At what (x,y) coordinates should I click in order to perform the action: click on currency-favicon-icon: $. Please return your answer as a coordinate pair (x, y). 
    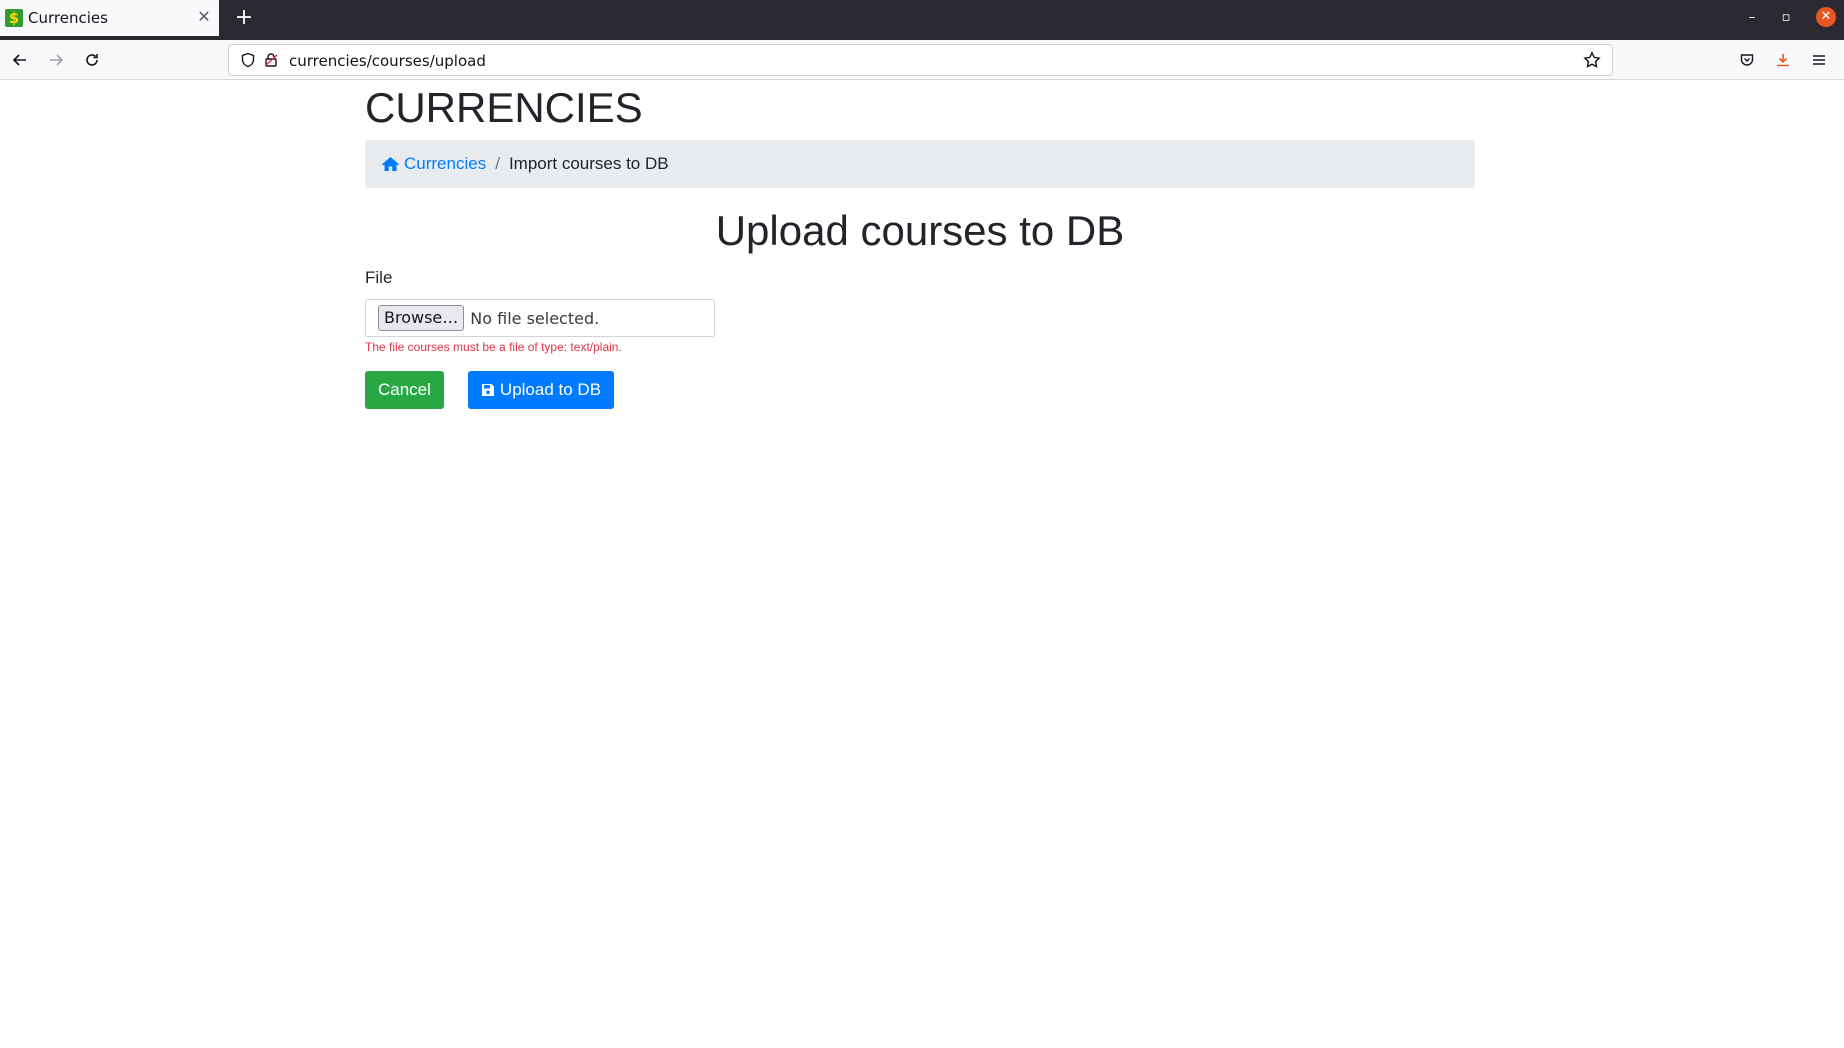
    Looking at the image, I should click on (14, 18).